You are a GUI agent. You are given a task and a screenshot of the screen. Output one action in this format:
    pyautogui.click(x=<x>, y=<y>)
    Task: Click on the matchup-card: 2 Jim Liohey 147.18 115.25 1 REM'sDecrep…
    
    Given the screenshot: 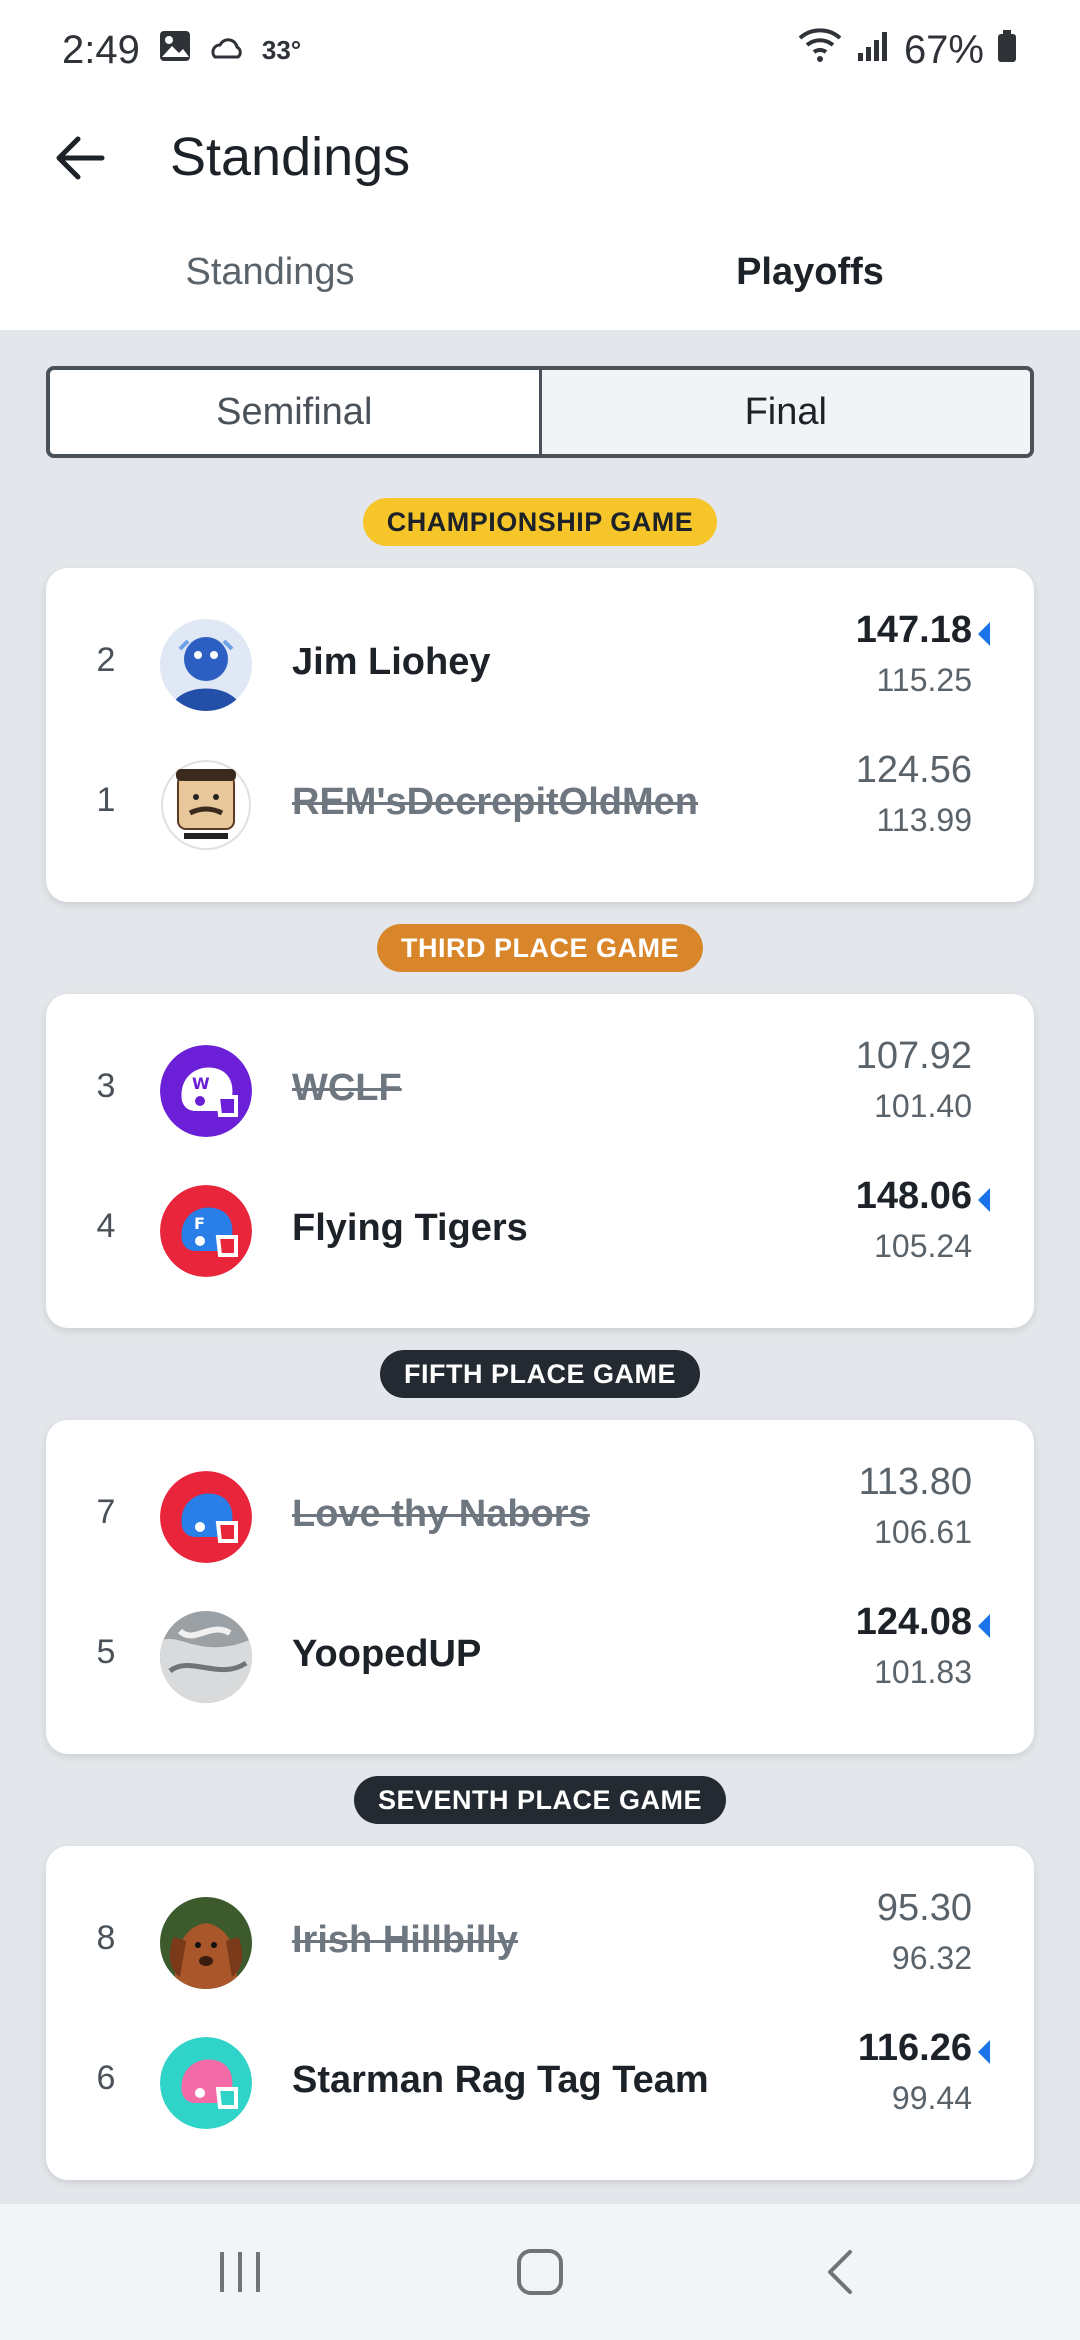 What is the action you would take?
    pyautogui.click(x=540, y=735)
    